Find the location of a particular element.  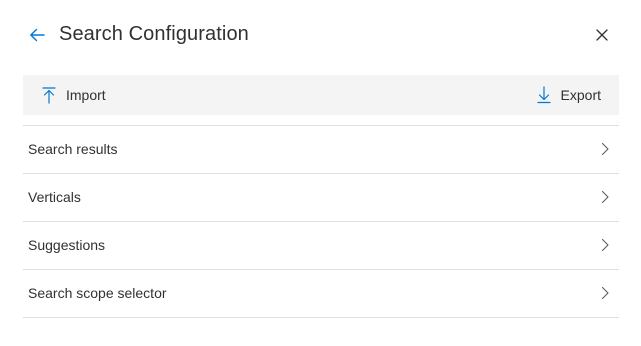

upload-arrow-icon is located at coordinates (49, 95).